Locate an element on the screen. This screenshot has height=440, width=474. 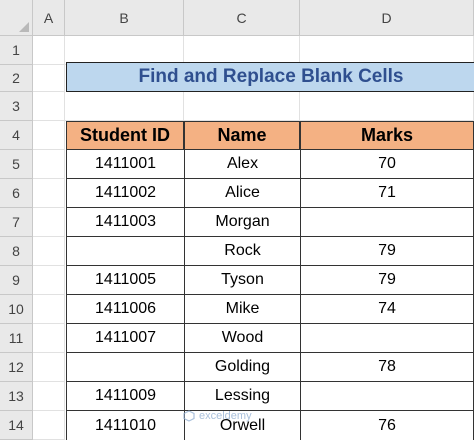
row-header-9: 9 is located at coordinates (16, 280).